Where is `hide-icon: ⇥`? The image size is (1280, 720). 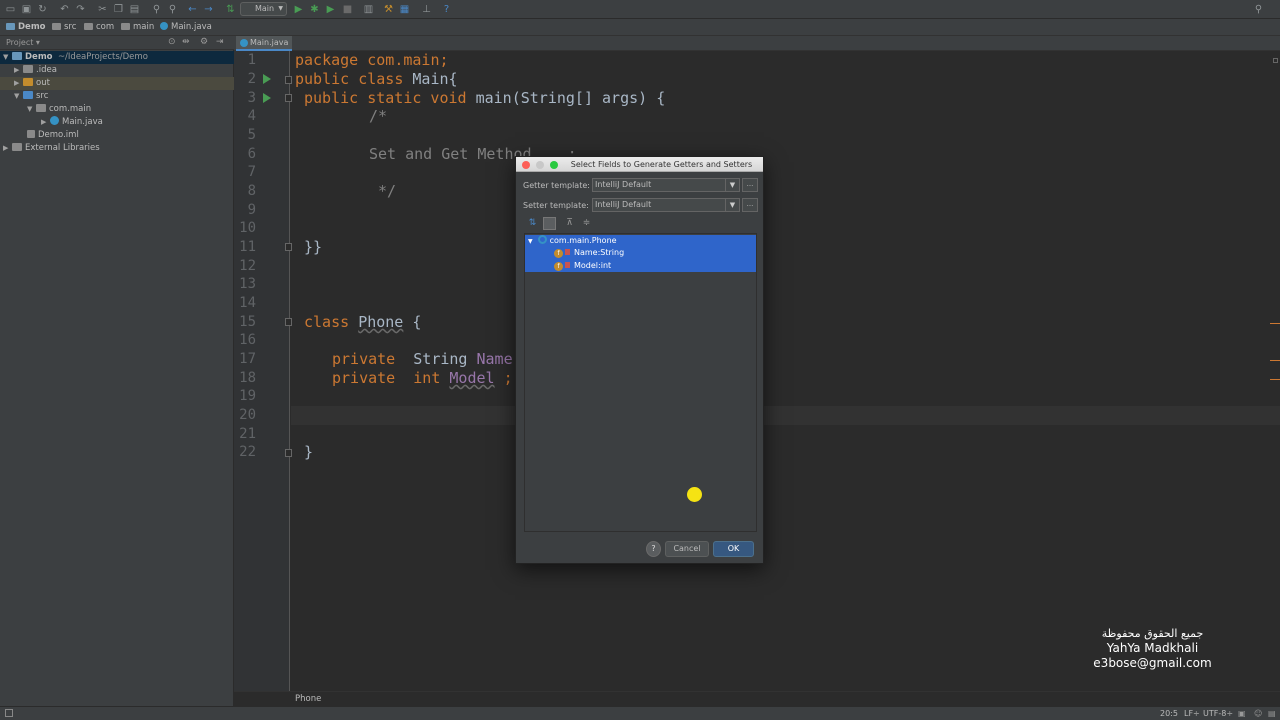
hide-icon: ⇥ is located at coordinates (220, 42).